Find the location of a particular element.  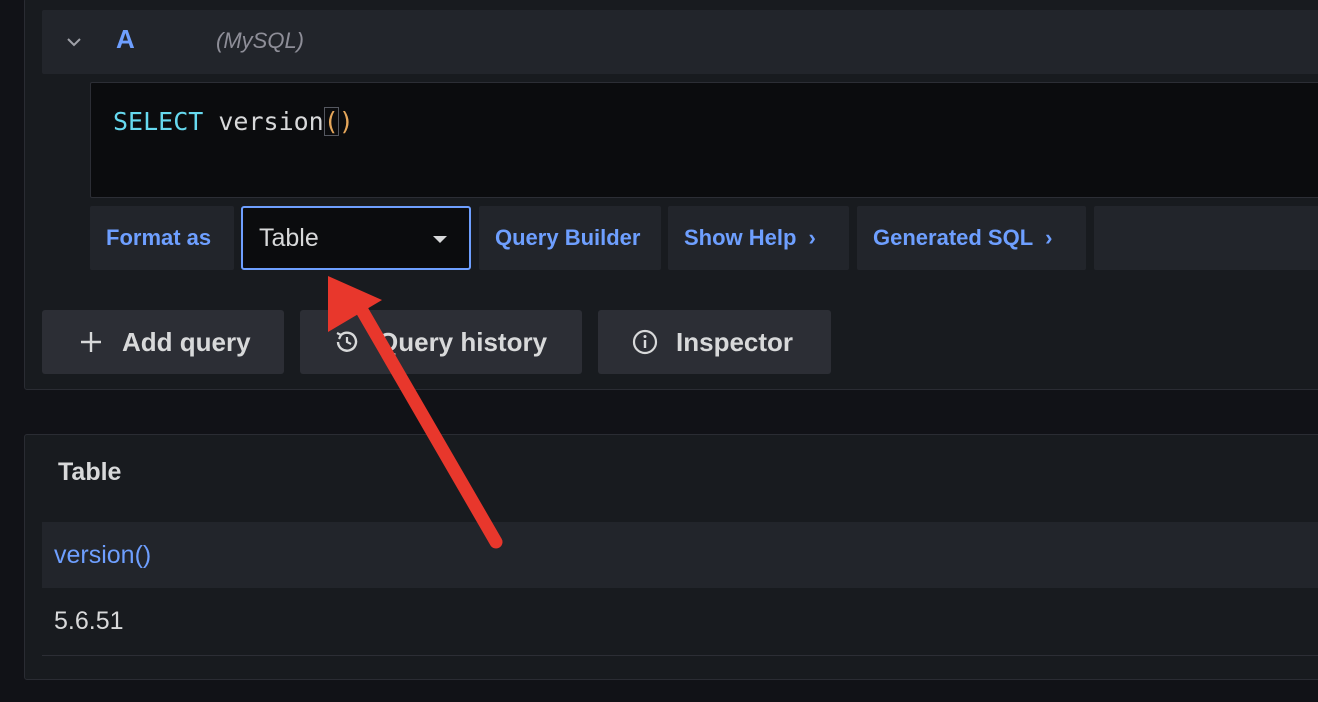

sql-keyword: SELECT is located at coordinates (158, 121).